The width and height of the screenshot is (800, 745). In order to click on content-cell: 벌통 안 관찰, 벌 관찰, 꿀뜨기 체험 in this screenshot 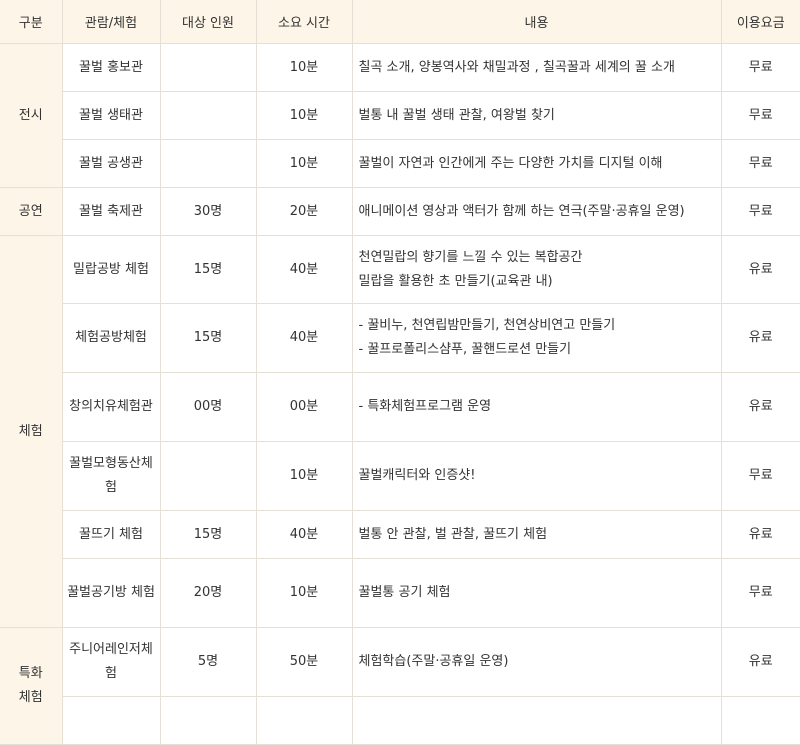, I will do `click(537, 534)`.